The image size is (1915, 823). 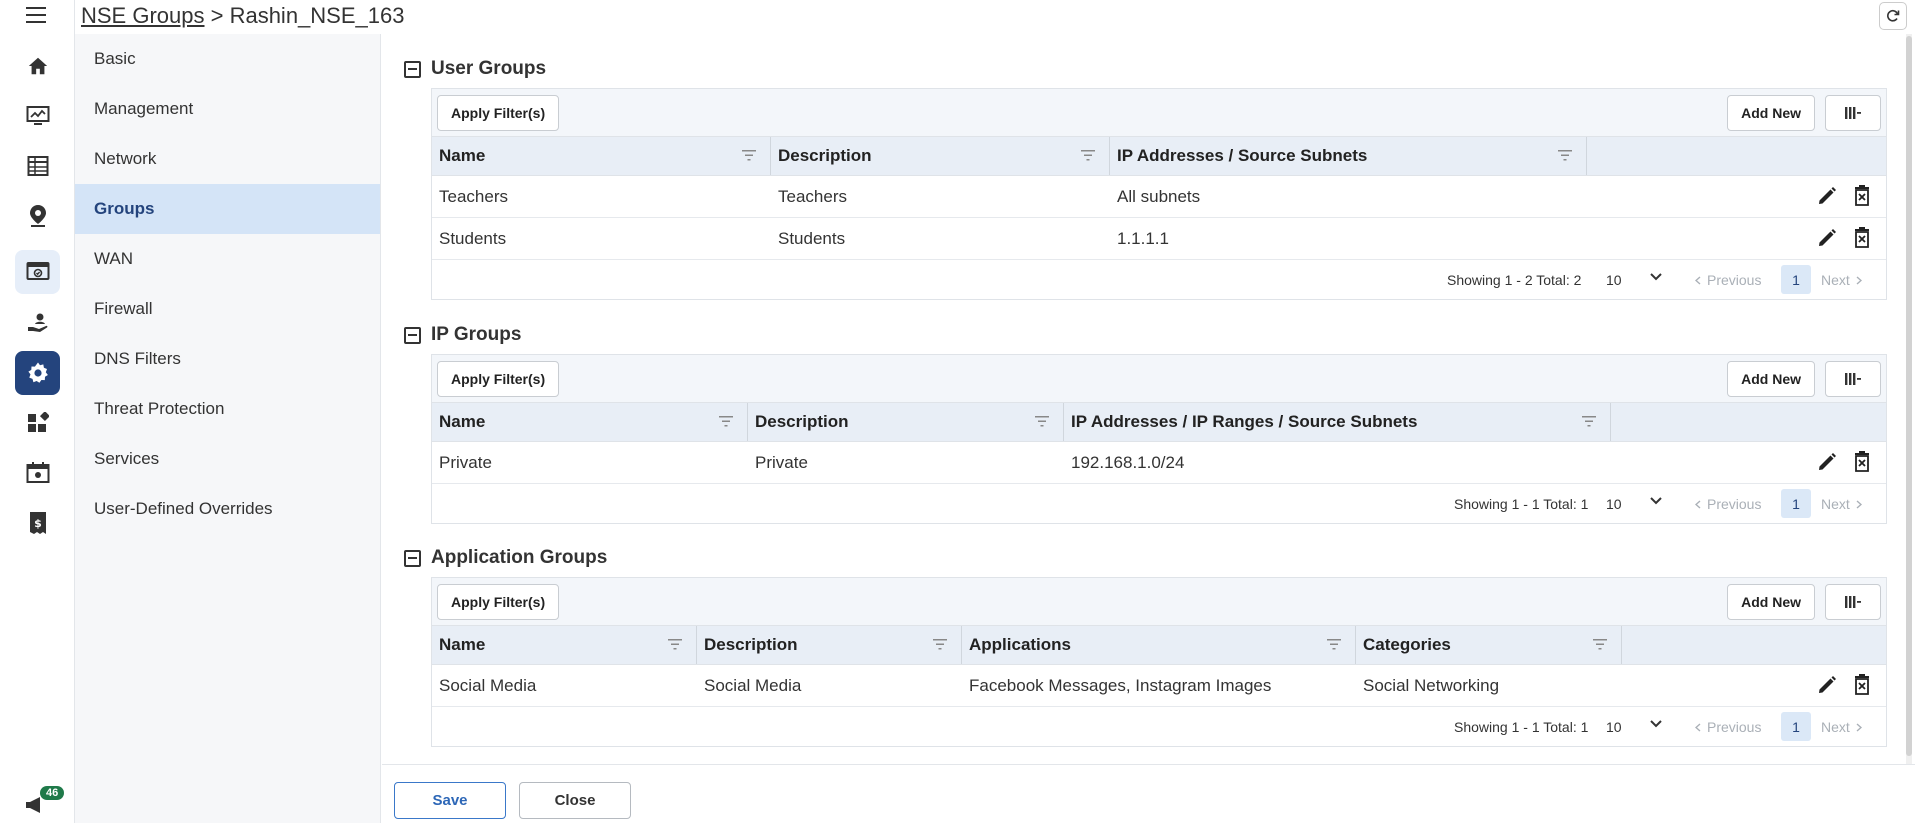 I want to click on home-icon, so click(x=37, y=66).